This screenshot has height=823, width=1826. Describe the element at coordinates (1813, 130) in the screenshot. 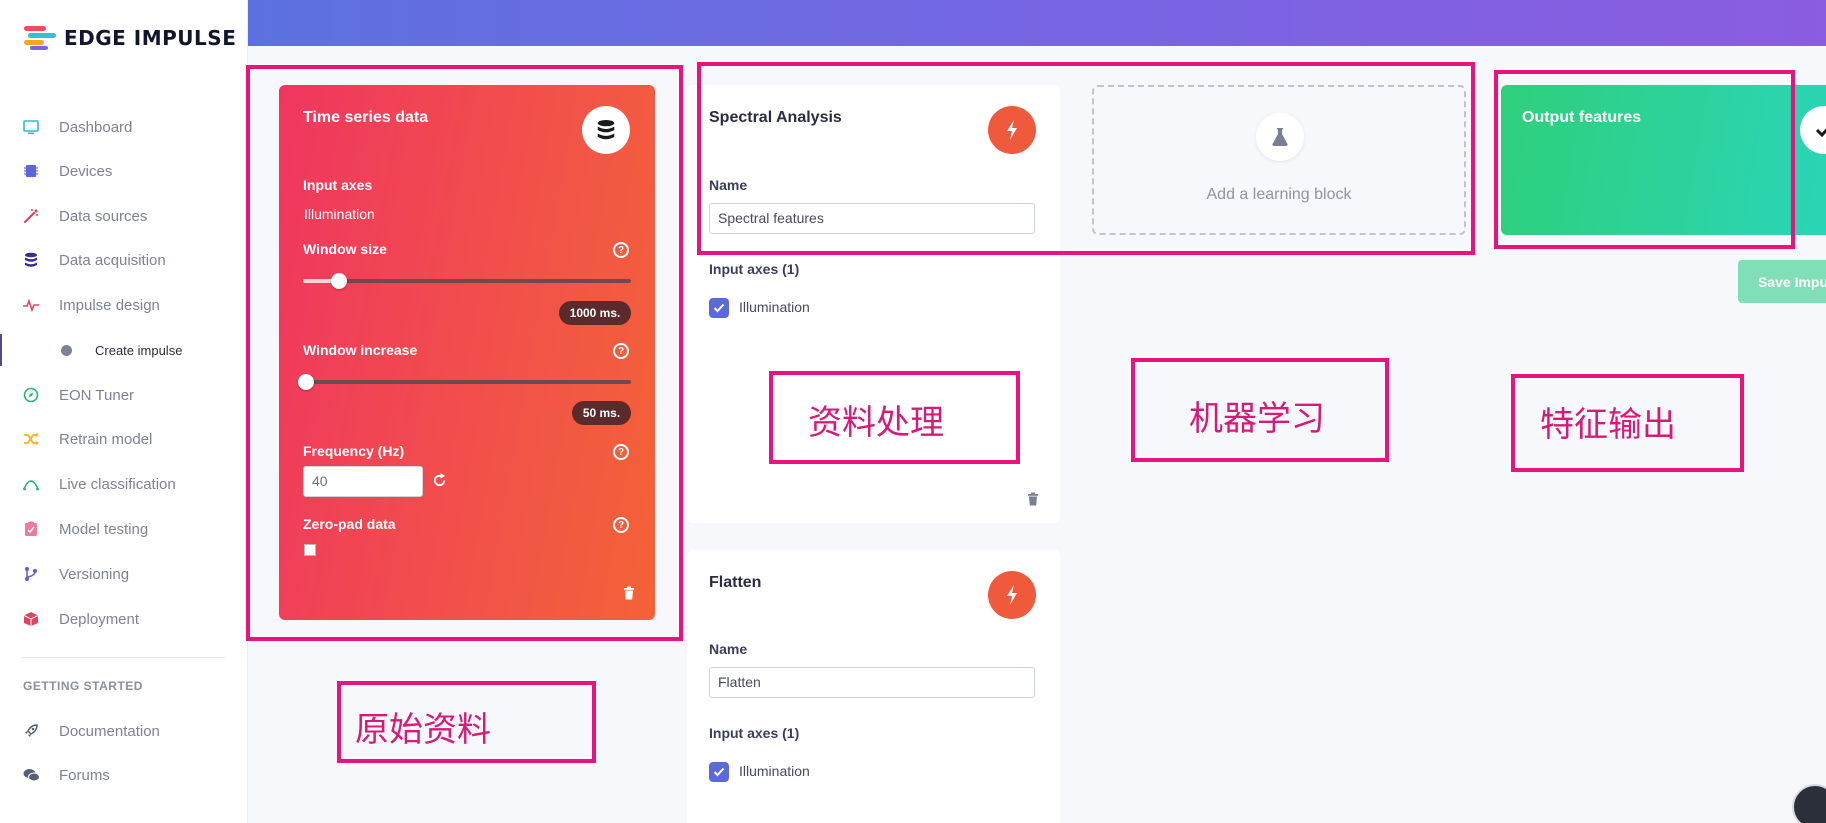

I see `output-check-button` at that location.